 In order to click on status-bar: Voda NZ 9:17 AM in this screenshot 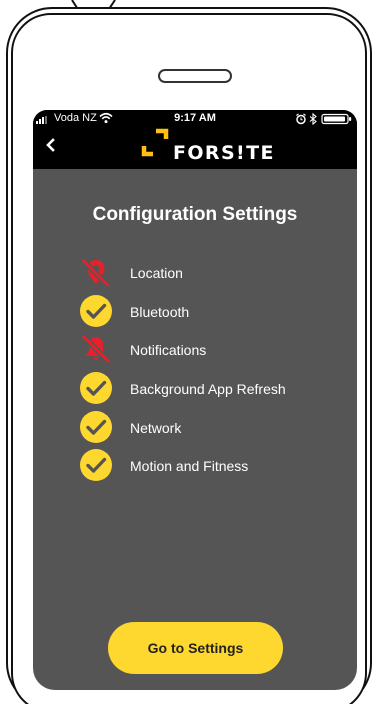, I will do `click(195, 119)`.